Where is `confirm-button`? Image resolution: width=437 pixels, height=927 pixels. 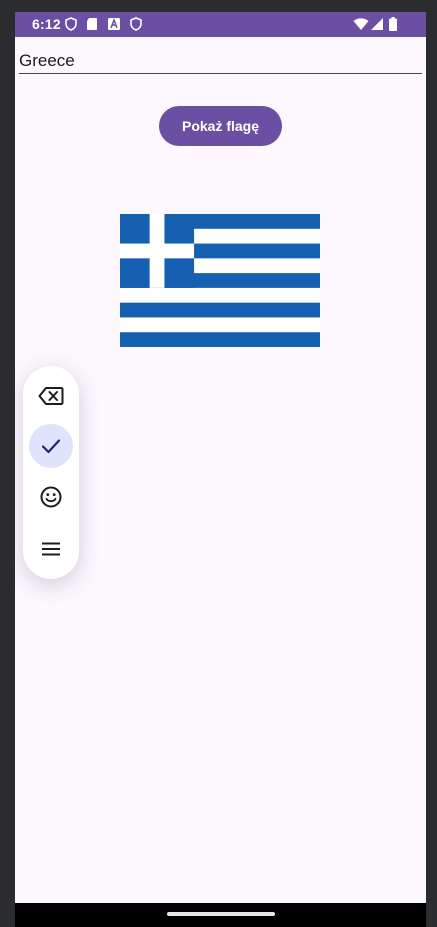 confirm-button is located at coordinates (51, 446).